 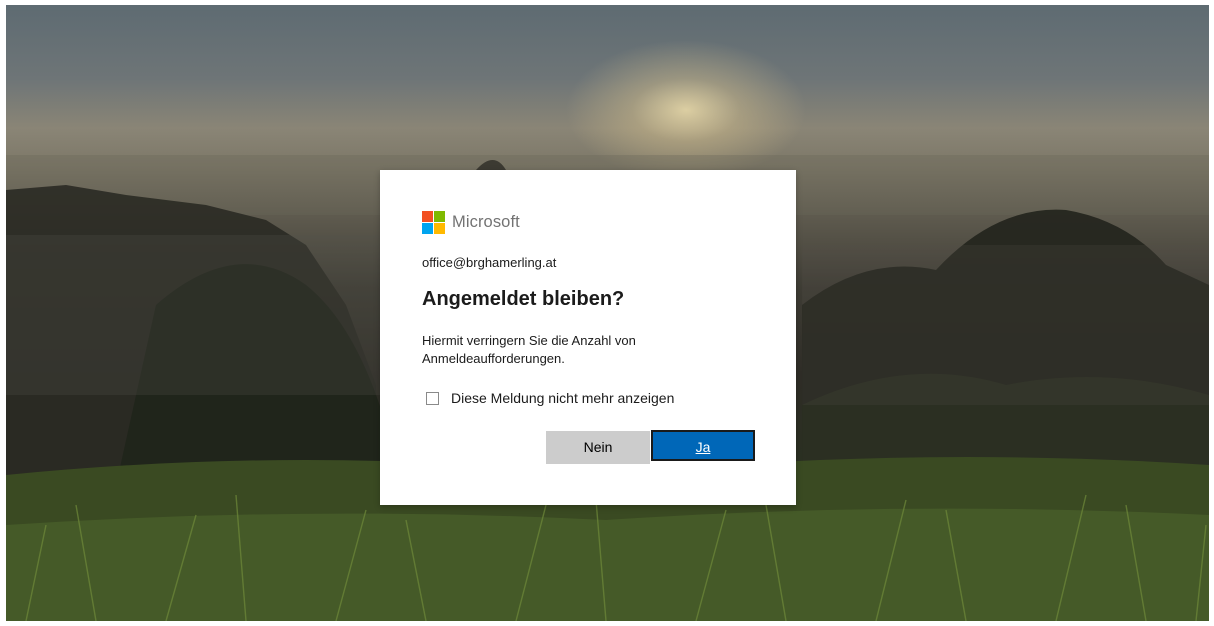 What do you see at coordinates (563, 398) in the screenshot?
I see `dont-show-again-label: Diese Meldung nicht mehr anzeigen` at bounding box center [563, 398].